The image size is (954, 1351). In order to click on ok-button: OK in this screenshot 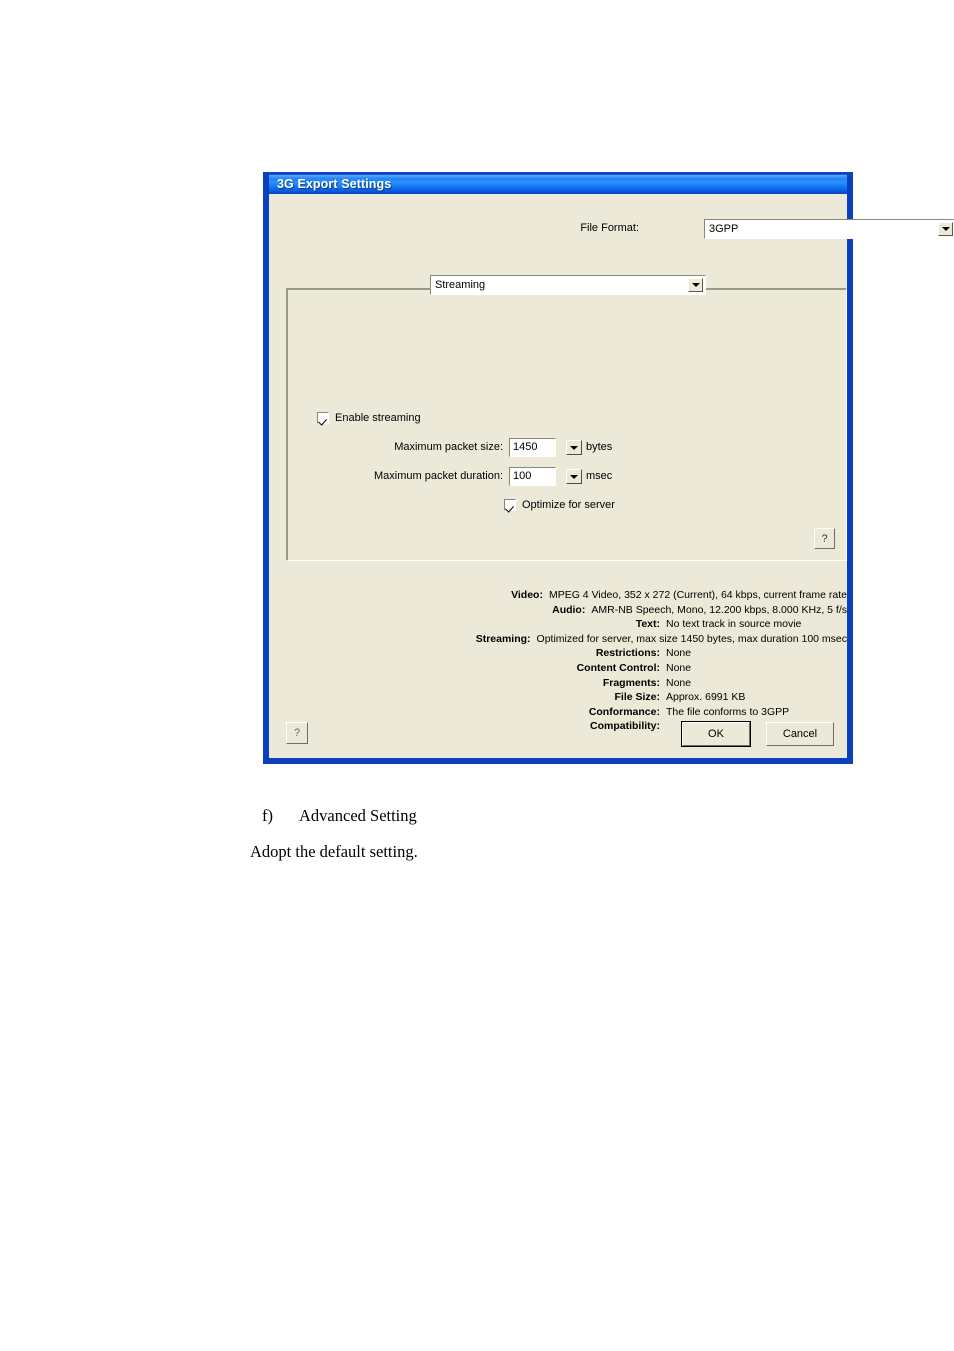, I will do `click(716, 734)`.